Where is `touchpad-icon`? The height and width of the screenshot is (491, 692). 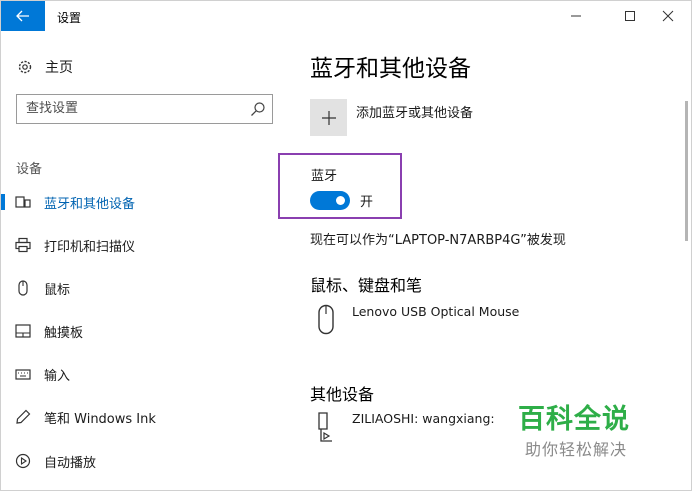 touchpad-icon is located at coordinates (23, 331).